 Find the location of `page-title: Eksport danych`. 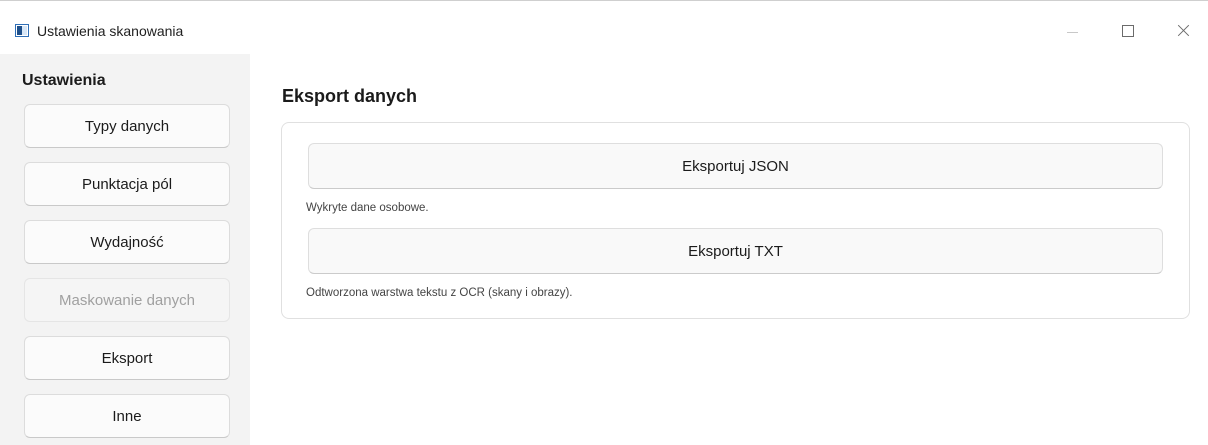

page-title: Eksport danych is located at coordinates (350, 96).